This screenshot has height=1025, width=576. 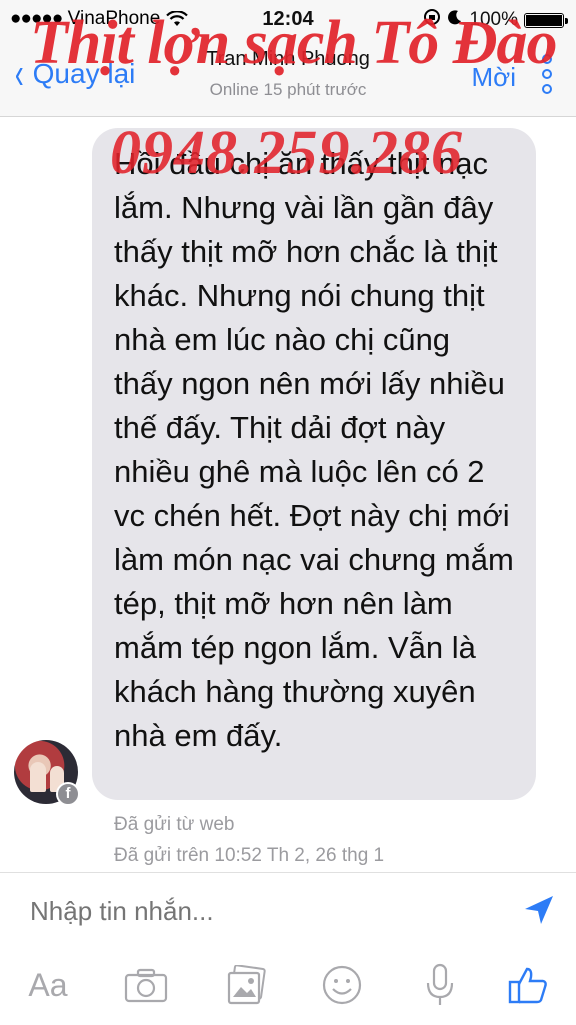 I want to click on send-icon, so click(x=539, y=910).